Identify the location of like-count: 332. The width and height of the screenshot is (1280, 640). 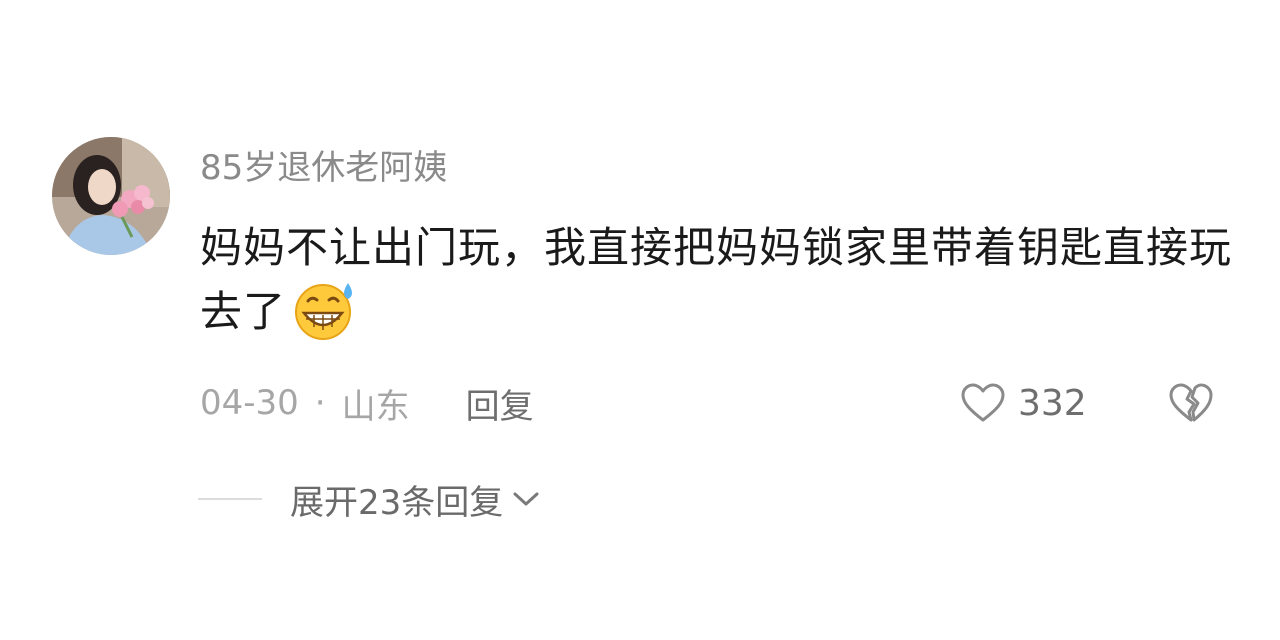
(1052, 403).